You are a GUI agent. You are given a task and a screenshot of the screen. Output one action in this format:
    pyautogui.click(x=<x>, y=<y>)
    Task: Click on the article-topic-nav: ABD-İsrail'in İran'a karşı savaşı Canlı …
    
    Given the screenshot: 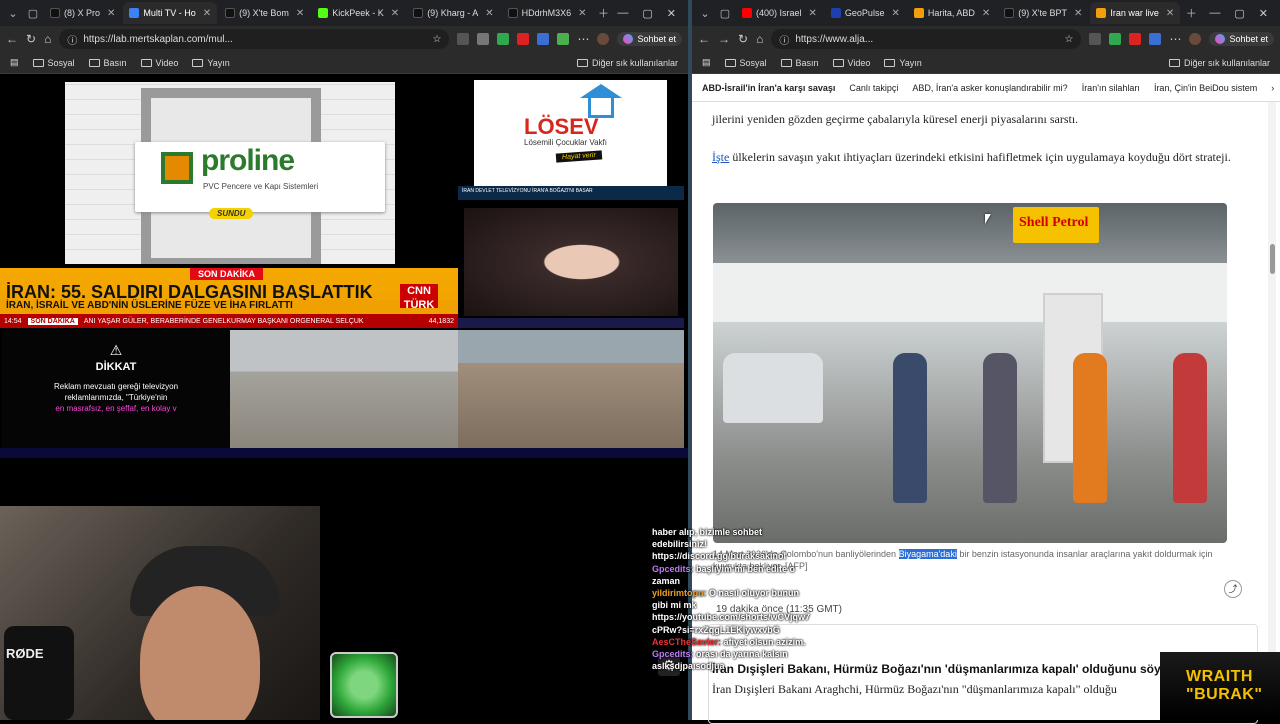 What is the action you would take?
    pyautogui.click(x=986, y=88)
    